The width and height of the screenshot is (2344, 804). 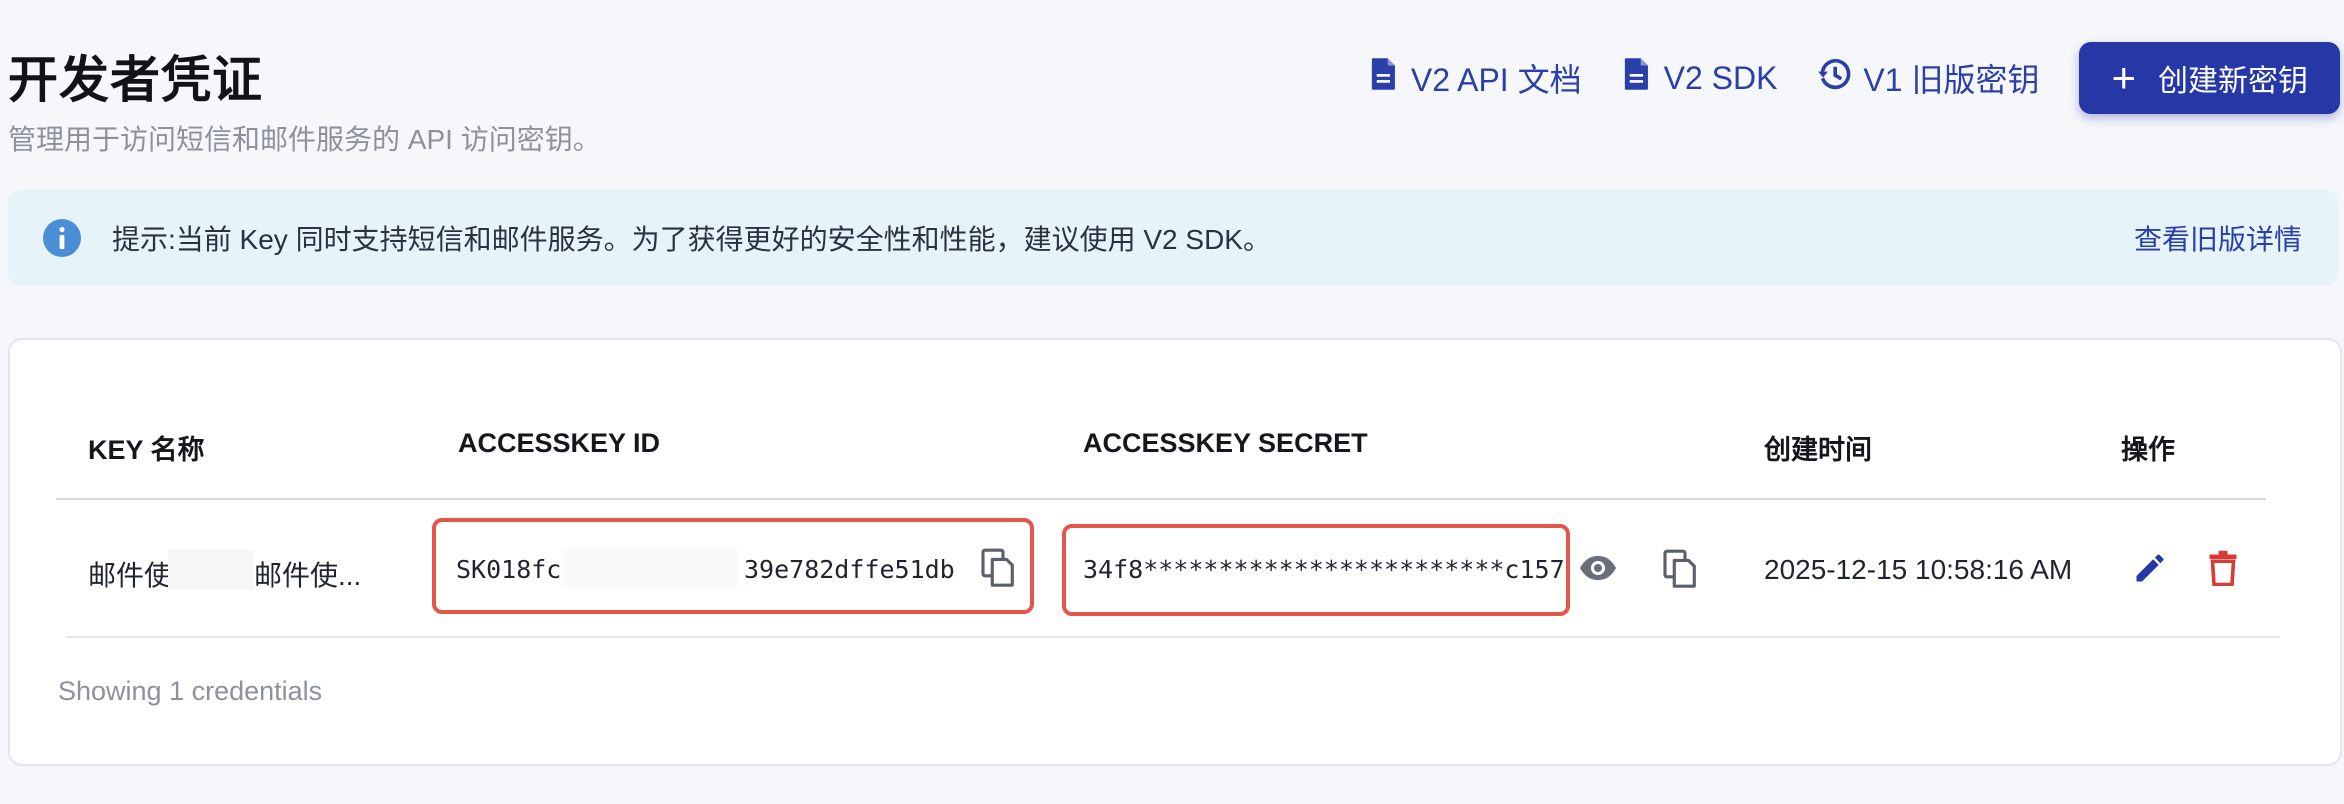 What do you see at coordinates (146, 450) in the screenshot?
I see `column-header-key-name: KEY 名称` at bounding box center [146, 450].